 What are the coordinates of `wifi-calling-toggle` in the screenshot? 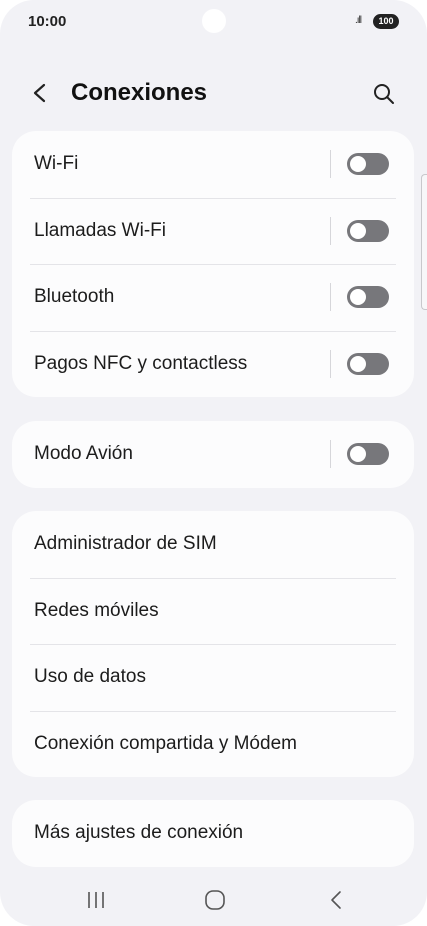 It's located at (368, 230).